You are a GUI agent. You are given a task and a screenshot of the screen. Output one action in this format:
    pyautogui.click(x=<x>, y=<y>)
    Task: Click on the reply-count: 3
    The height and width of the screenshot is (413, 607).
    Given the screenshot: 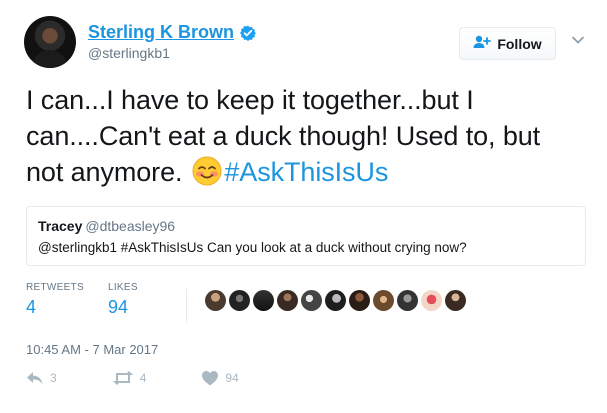 What is the action you would take?
    pyautogui.click(x=53, y=378)
    